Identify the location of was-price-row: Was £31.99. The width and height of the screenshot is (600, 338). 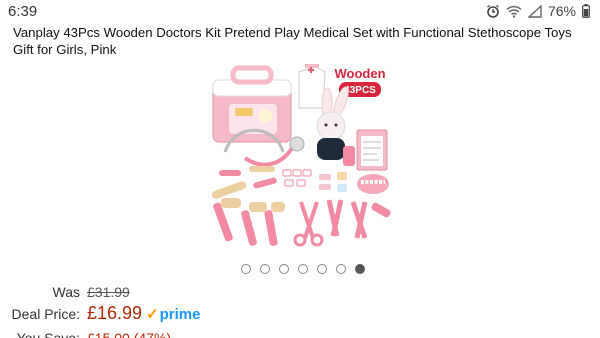
(65, 292).